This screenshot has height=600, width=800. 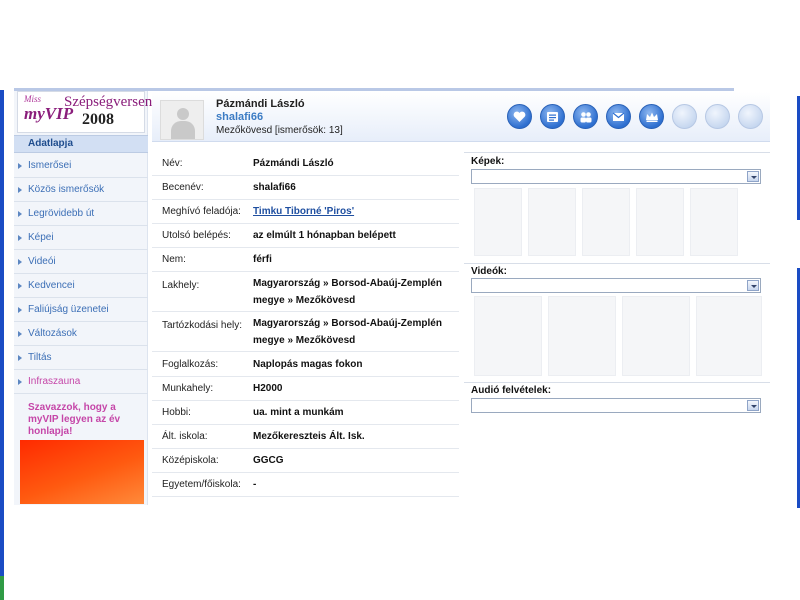 I want to click on info-row-egyetem: Egyetem/főiskola: -, so click(x=305, y=485).